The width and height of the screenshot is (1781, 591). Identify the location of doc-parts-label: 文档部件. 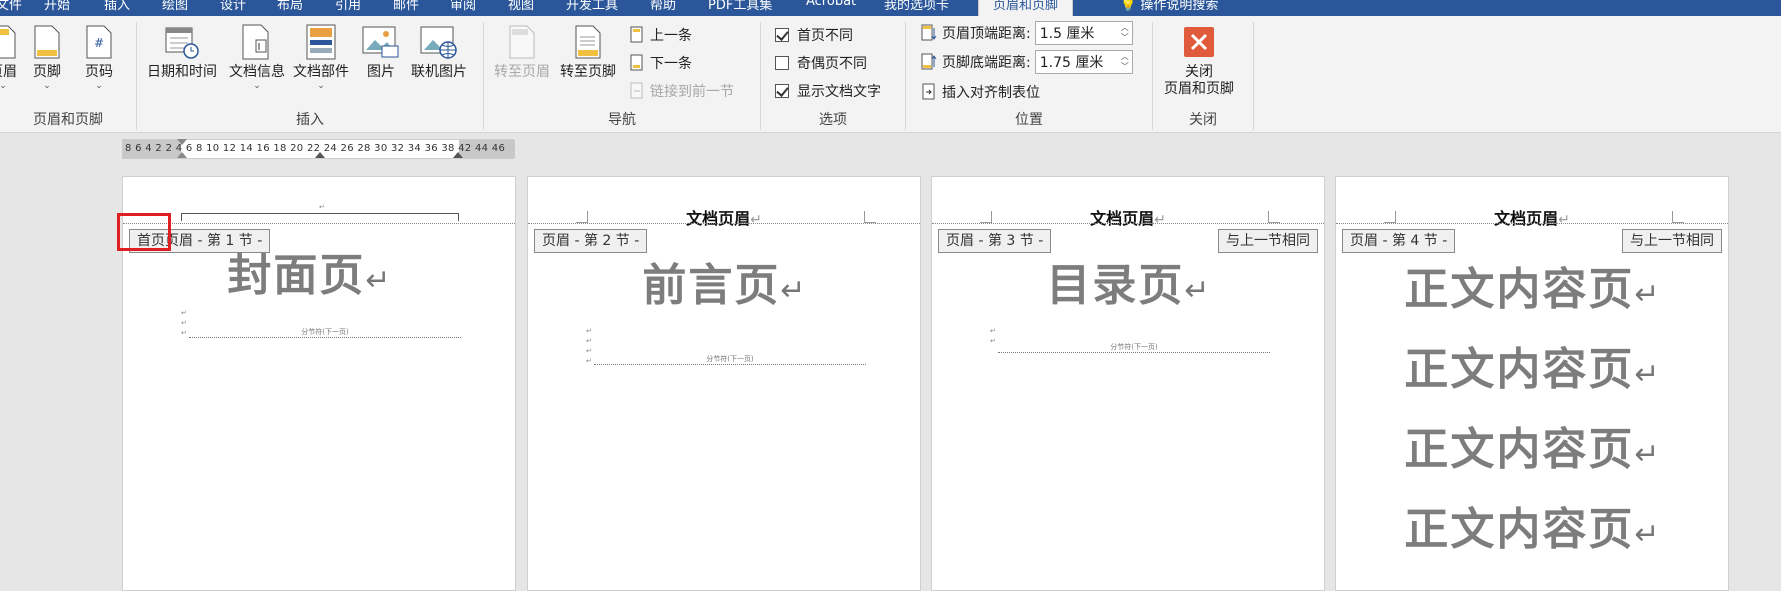
(321, 72).